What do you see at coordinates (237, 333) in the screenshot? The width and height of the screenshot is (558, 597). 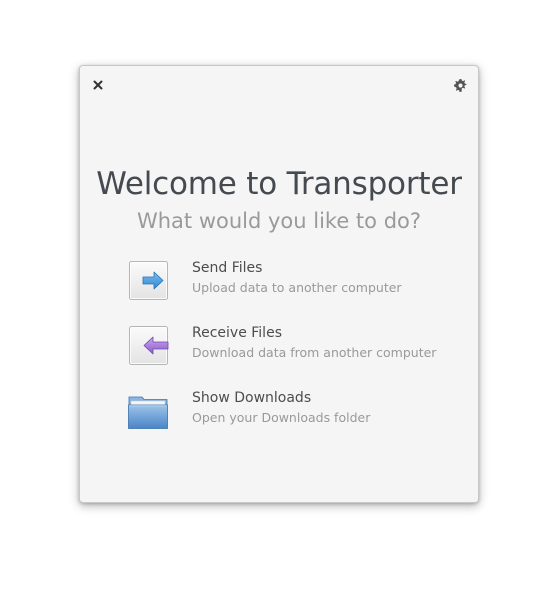 I see `receive-files-label: Receive Files` at bounding box center [237, 333].